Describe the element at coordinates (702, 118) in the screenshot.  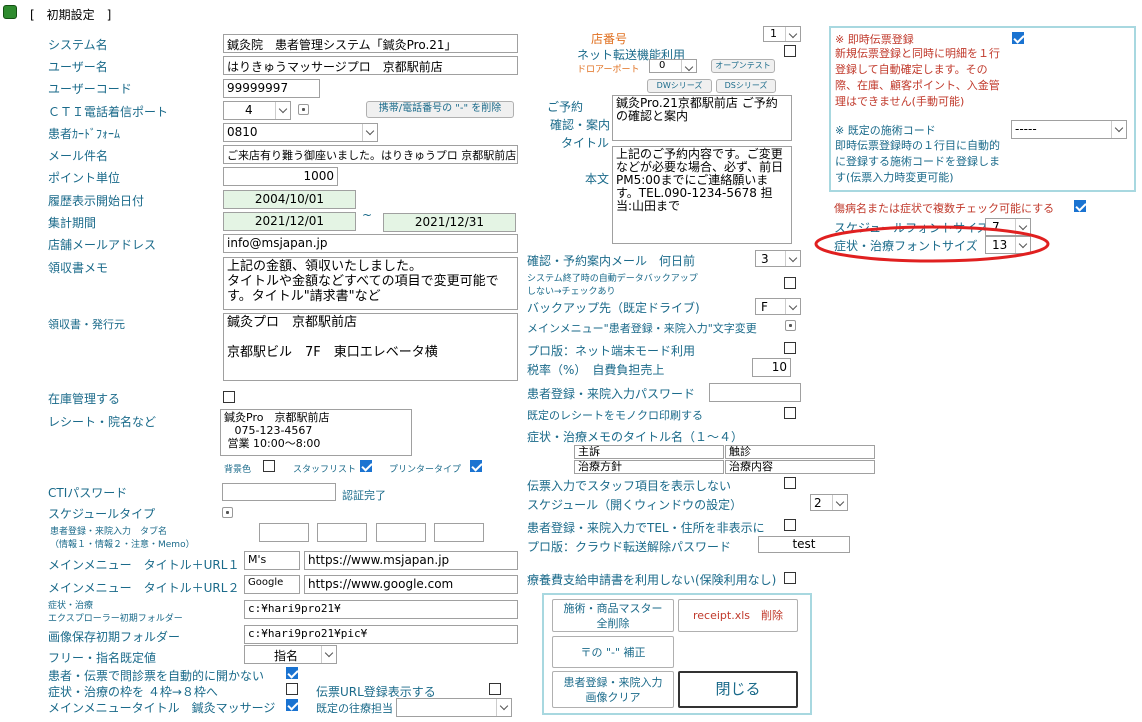
I see `reservation-title-textarea: 鍼灸Pro.21京都駅前店 ご予約の確認と案内` at that location.